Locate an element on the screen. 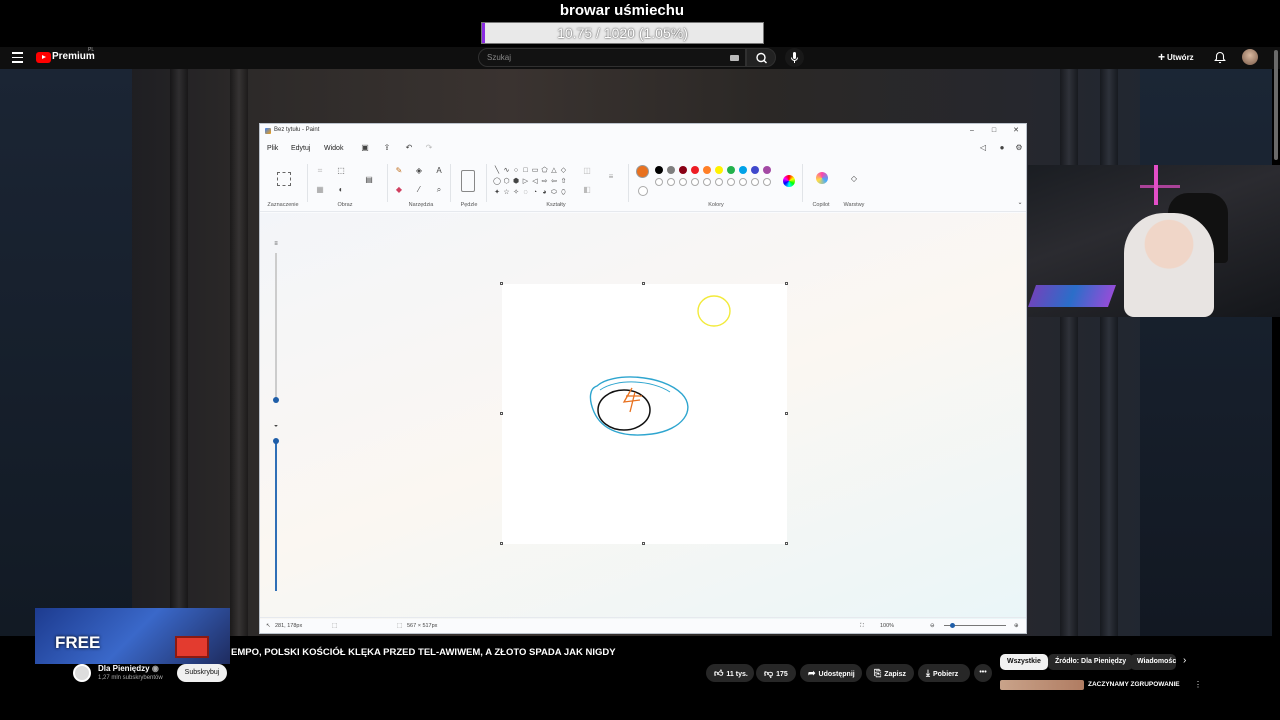  maximize-icon: □ is located at coordinates (994, 131).